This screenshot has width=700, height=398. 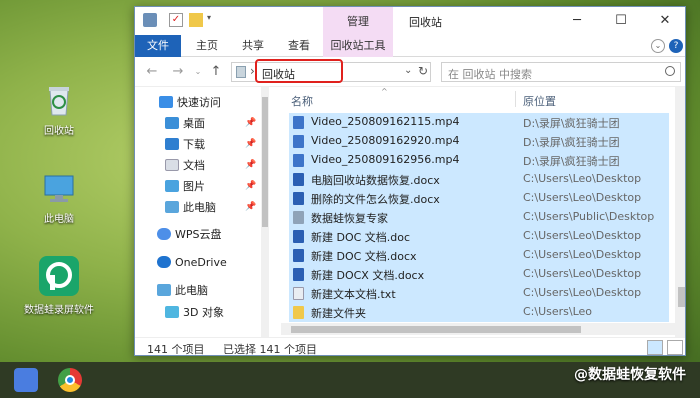 I want to click on recycle-bin-icon, so click(x=59, y=100).